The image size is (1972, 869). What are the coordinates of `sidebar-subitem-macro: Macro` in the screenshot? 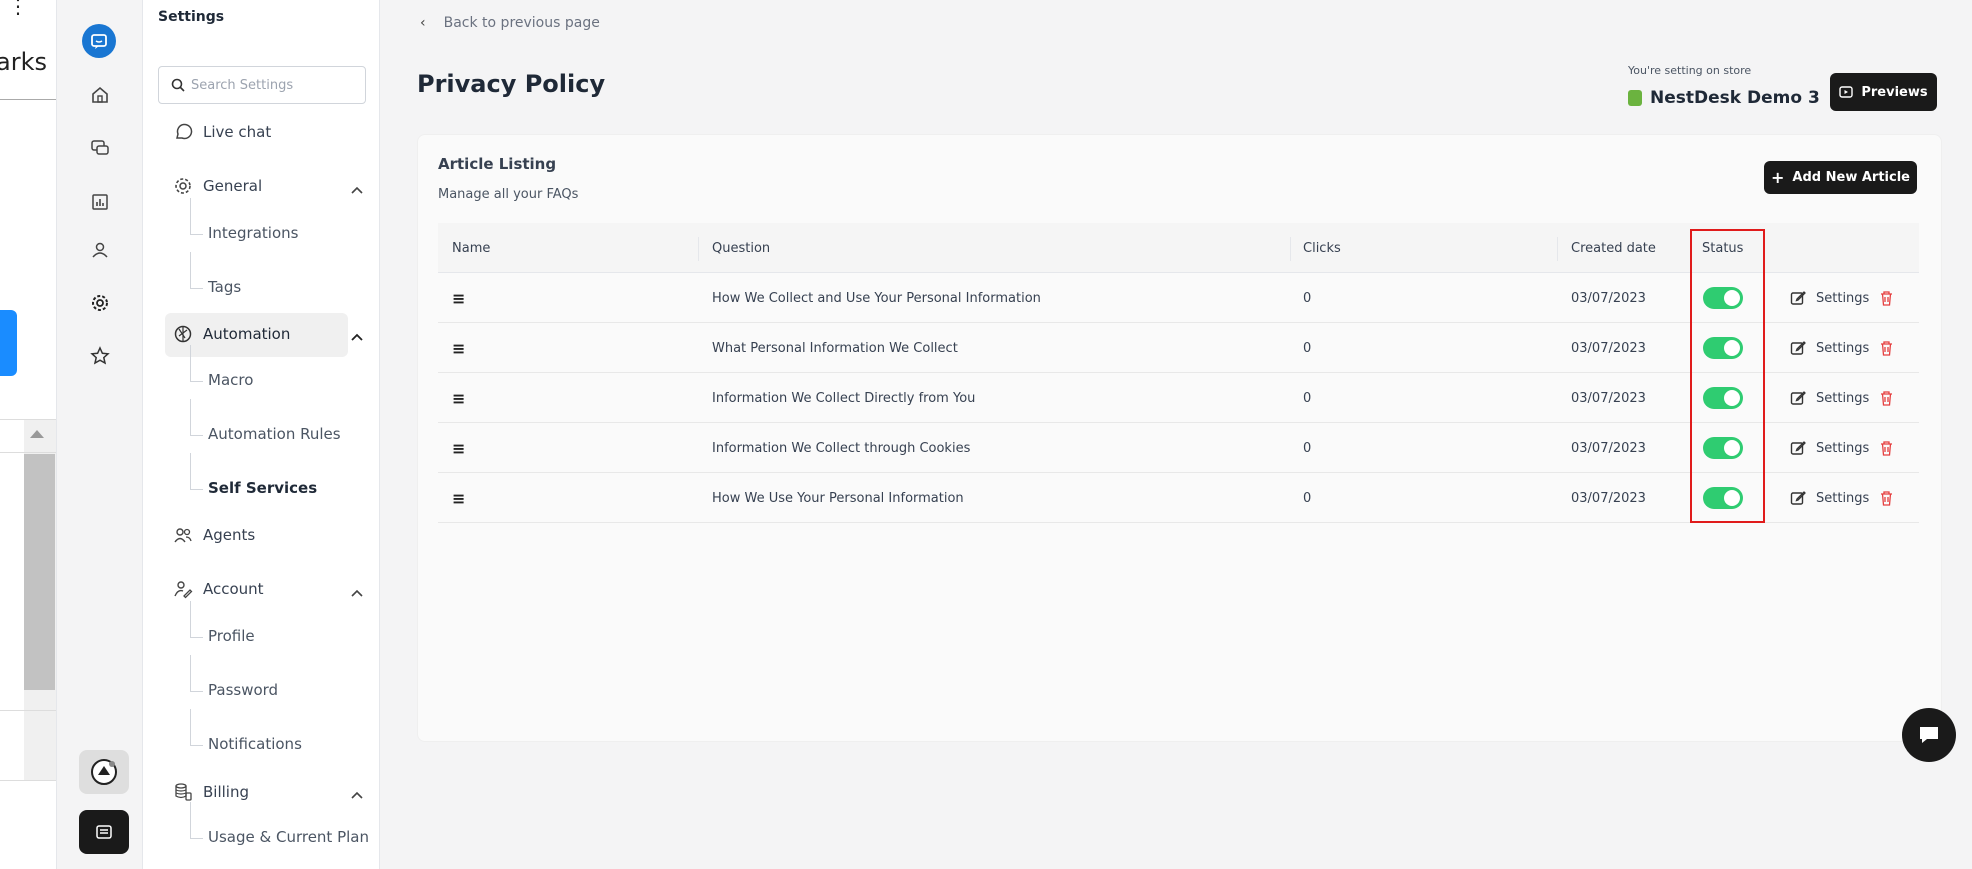 It's located at (221, 367).